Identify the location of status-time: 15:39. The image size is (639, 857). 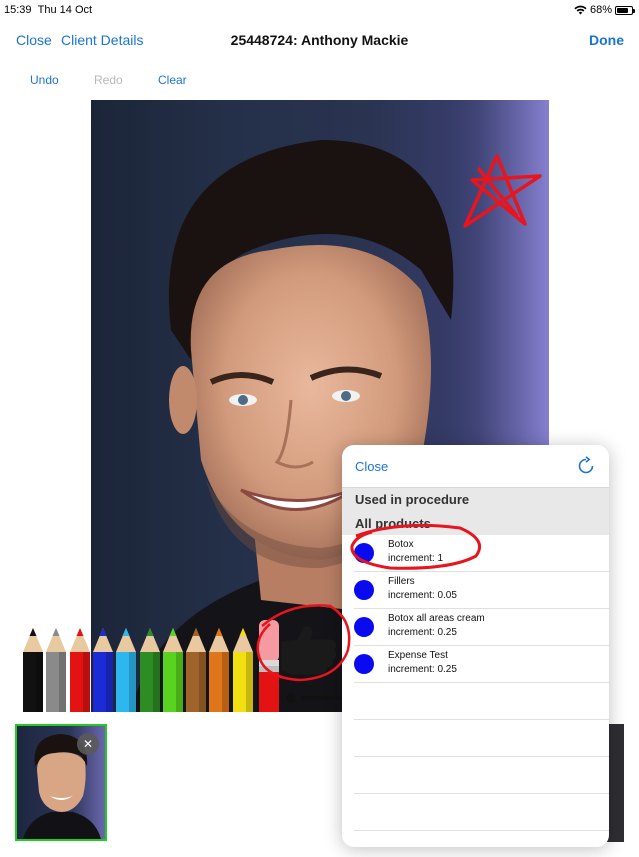
(18, 10).